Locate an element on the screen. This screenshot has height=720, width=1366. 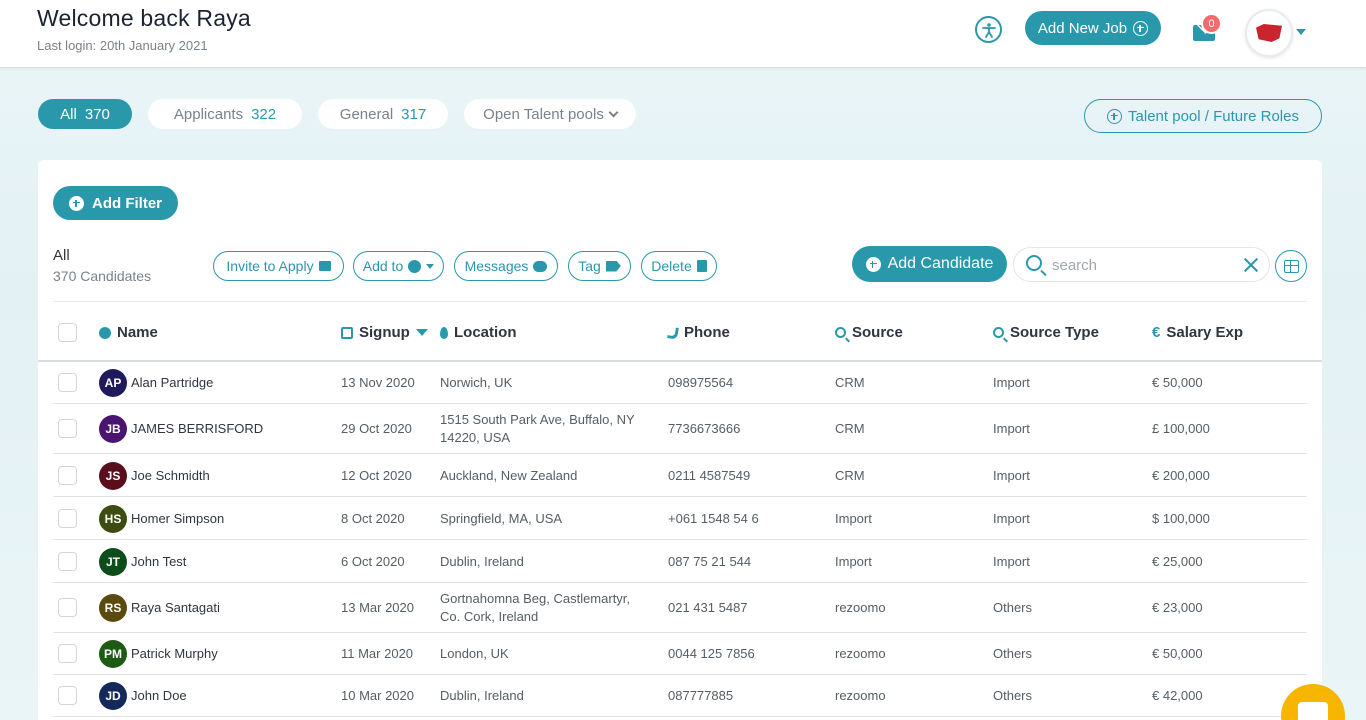
close-icon is located at coordinates (1251, 265).